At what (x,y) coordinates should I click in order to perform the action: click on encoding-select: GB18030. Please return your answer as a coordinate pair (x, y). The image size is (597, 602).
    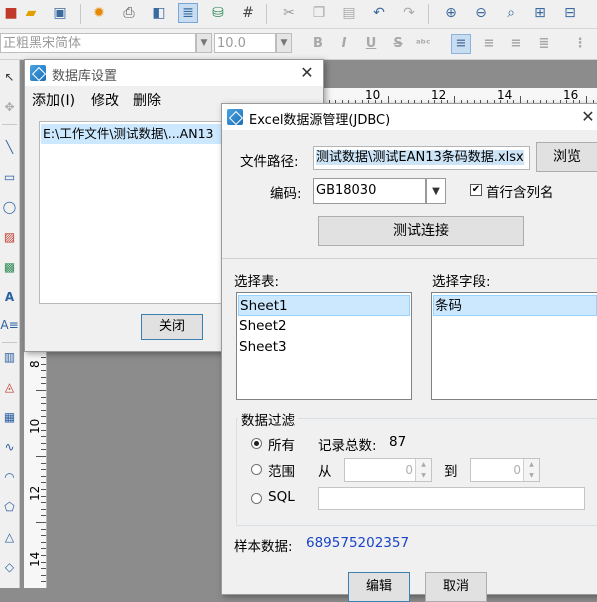
    Looking at the image, I should click on (369, 191).